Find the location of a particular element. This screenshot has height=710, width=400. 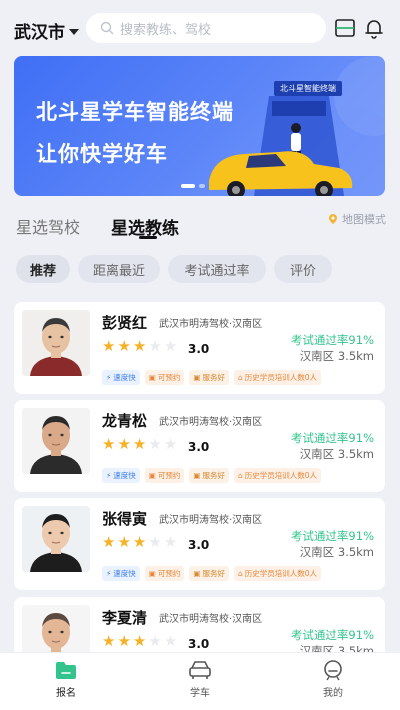

filter-recommend: 推荐 is located at coordinates (43, 269).